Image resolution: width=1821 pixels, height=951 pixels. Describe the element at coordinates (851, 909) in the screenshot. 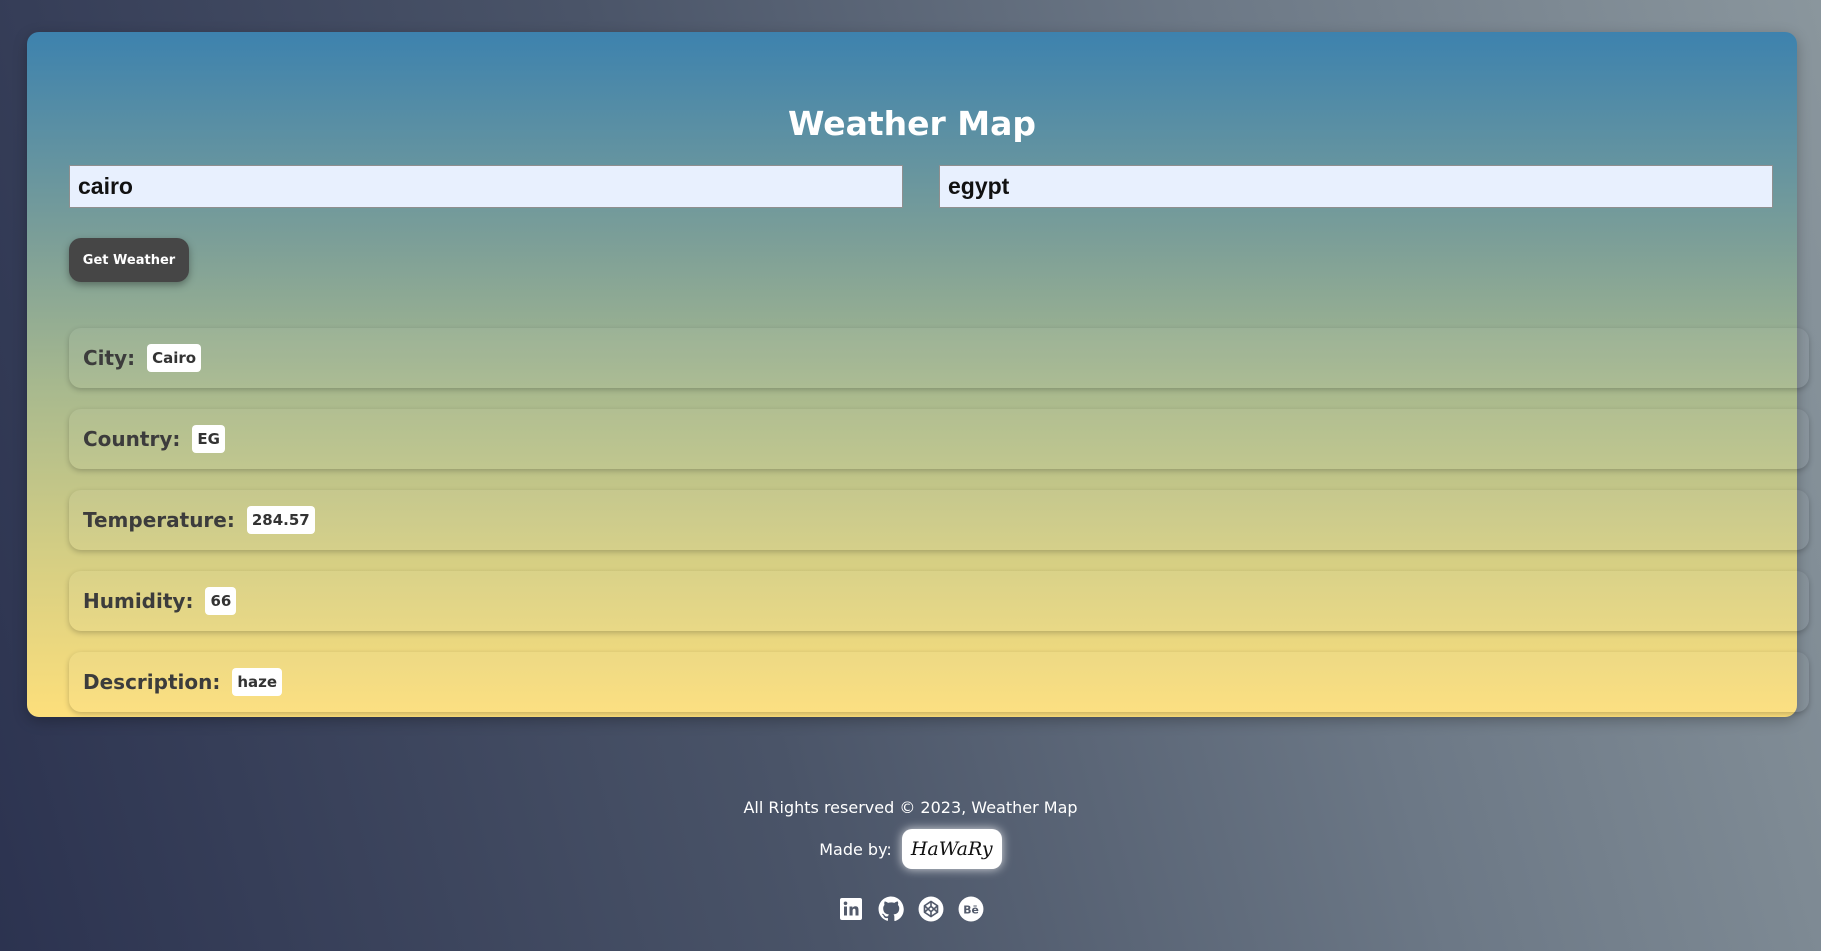

I see `linkedin-icon` at that location.